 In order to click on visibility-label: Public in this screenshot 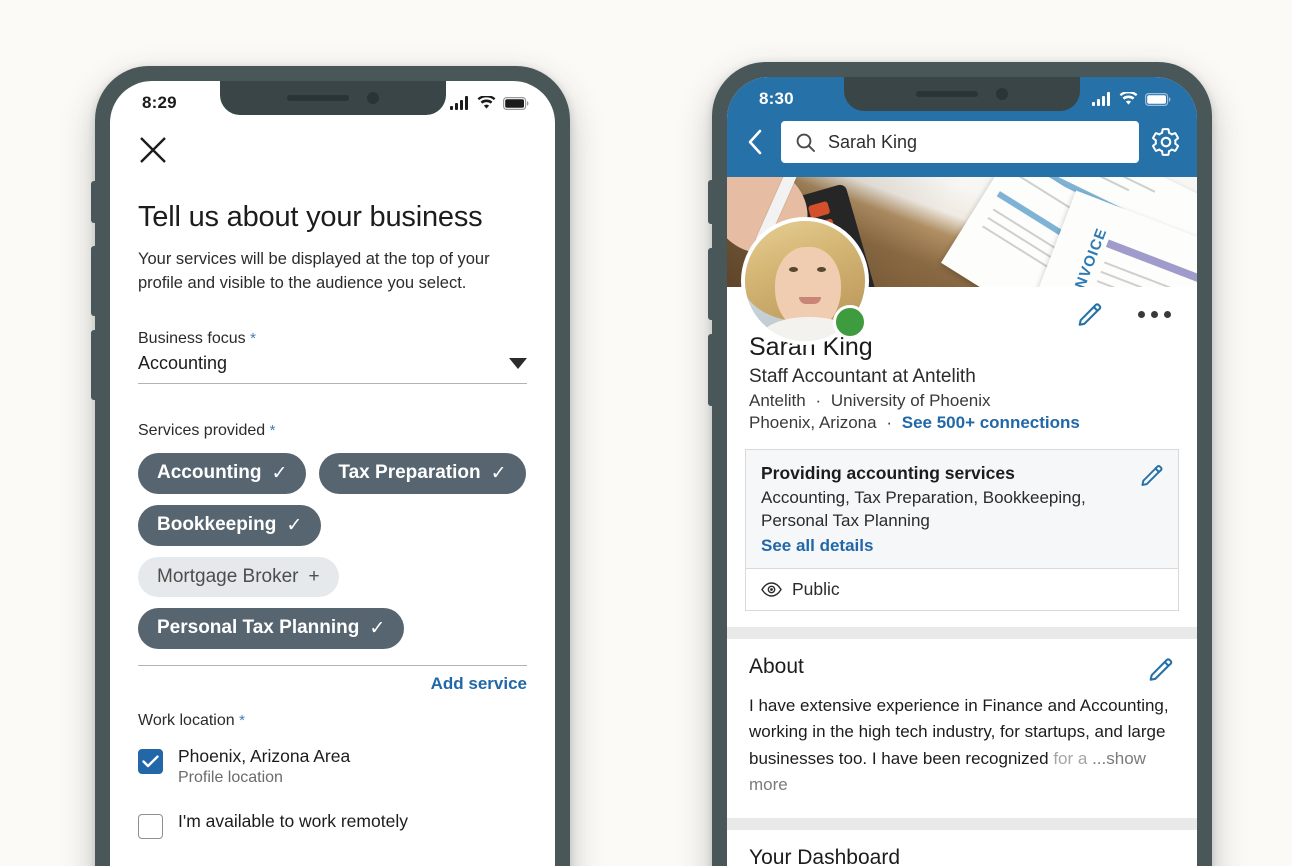, I will do `click(816, 588)`.